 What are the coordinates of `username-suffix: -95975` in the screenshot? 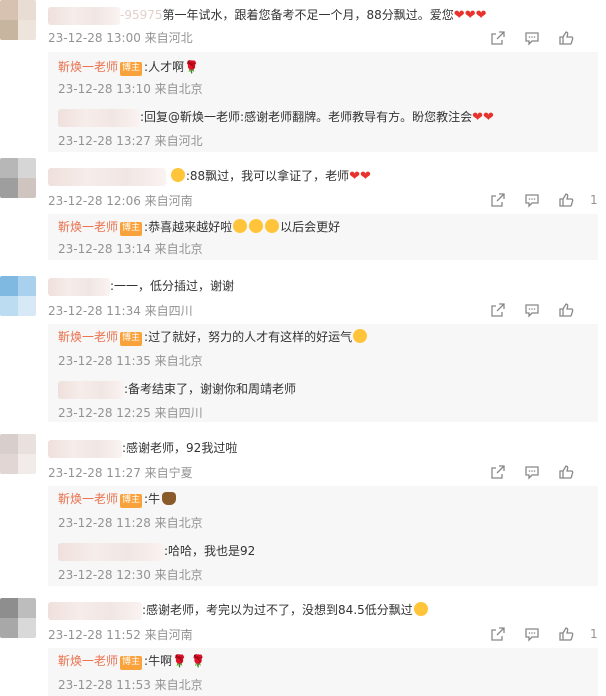 It's located at (141, 15).